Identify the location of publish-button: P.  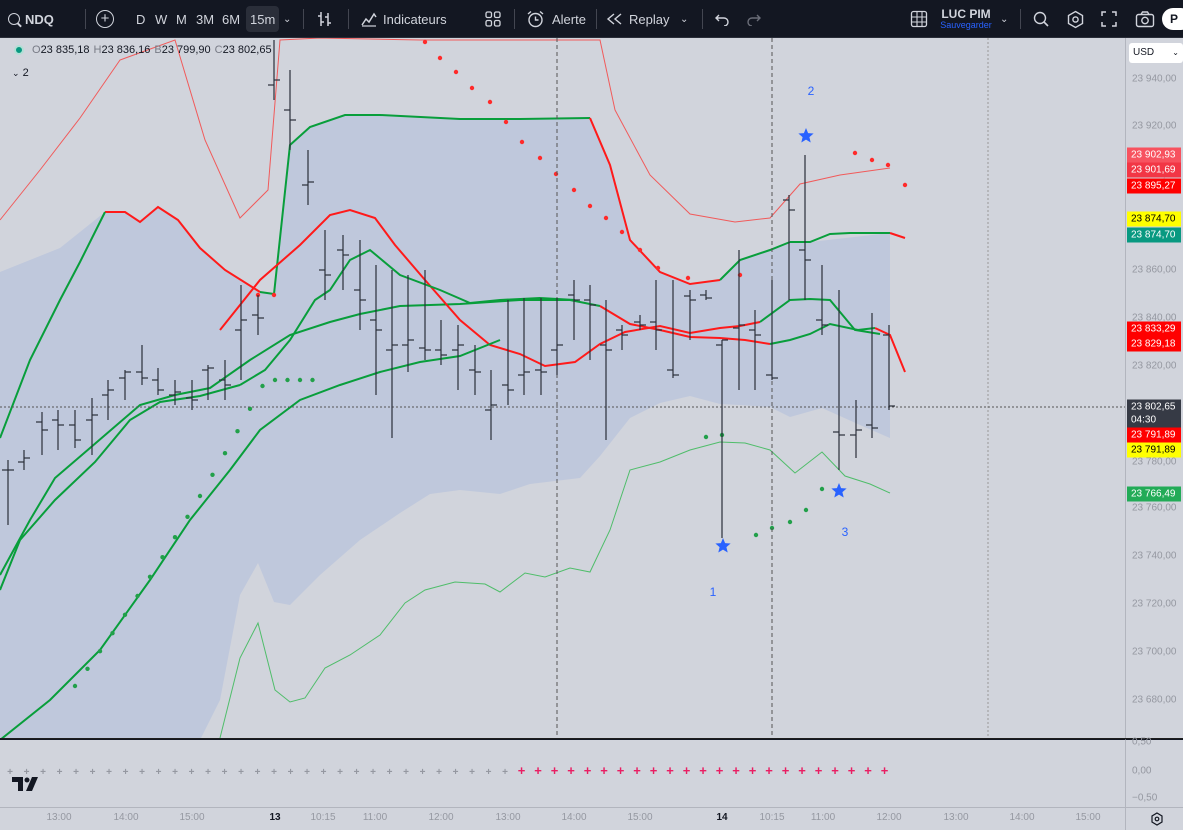
(1172, 19).